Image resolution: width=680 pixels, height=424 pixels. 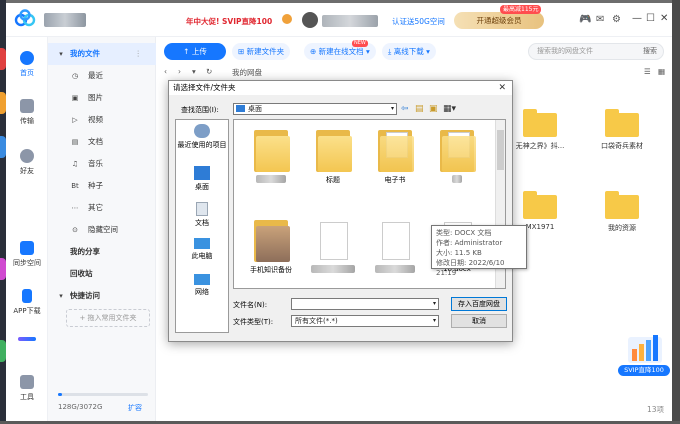 I want to click on nav-recent: ◷ 最近, so click(x=102, y=76).